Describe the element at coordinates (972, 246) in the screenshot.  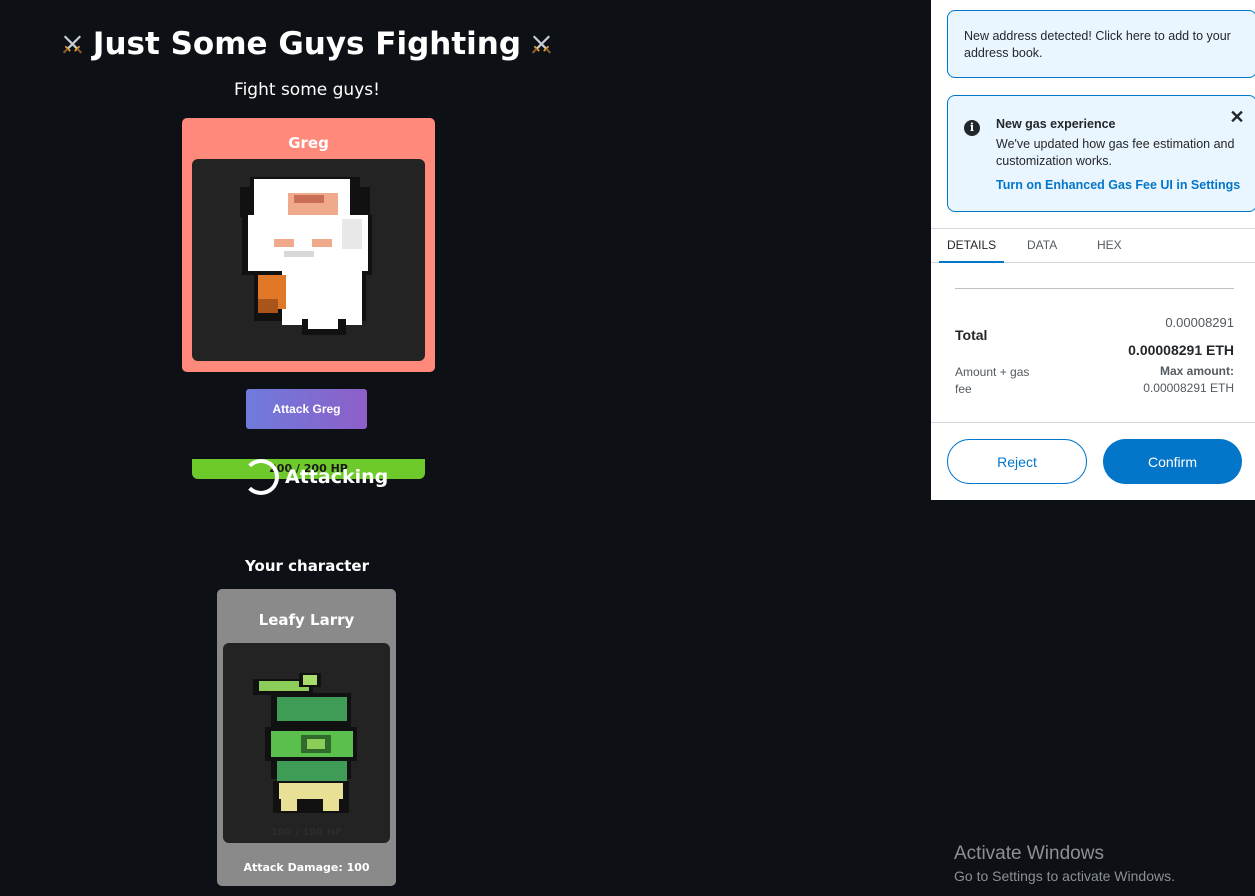
I see `tab-details: DETAILS` at that location.